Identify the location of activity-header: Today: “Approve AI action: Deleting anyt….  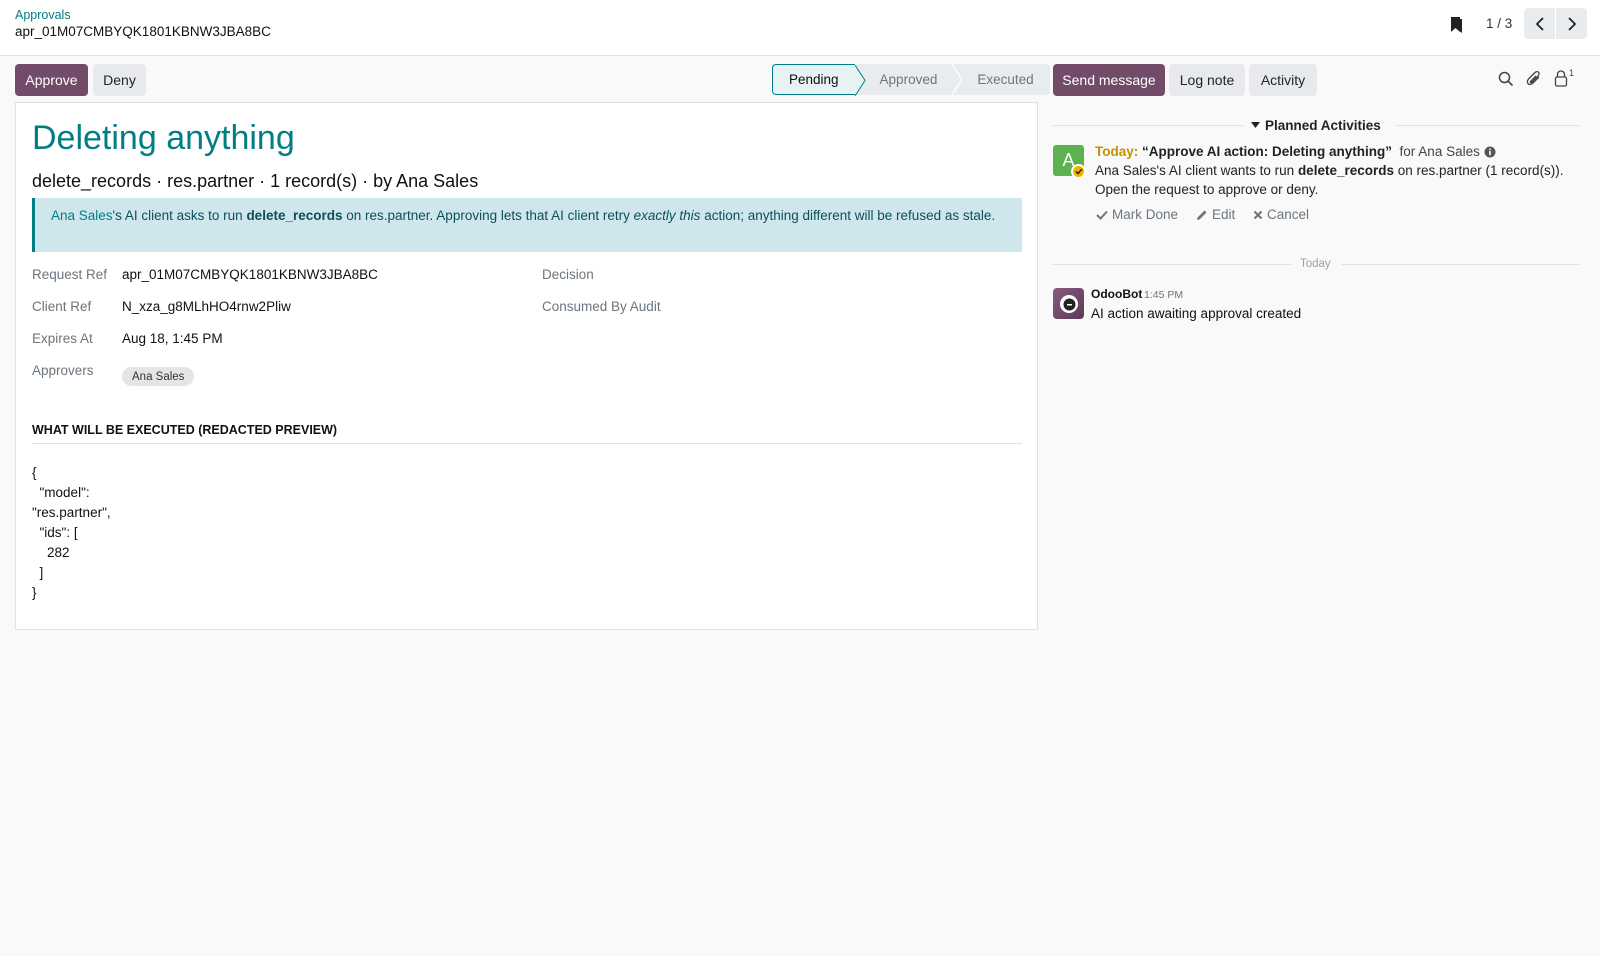
(1295, 151).